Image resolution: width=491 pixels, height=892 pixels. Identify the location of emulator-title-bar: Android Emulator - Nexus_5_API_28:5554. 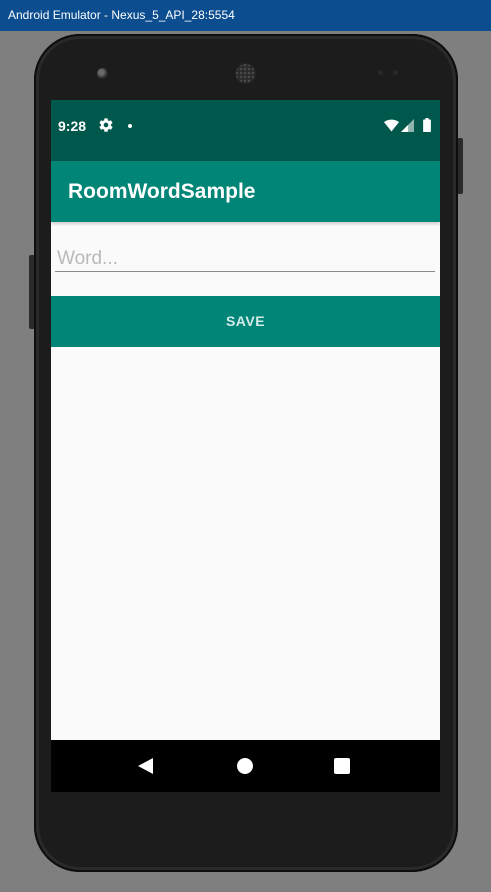
(245, 15).